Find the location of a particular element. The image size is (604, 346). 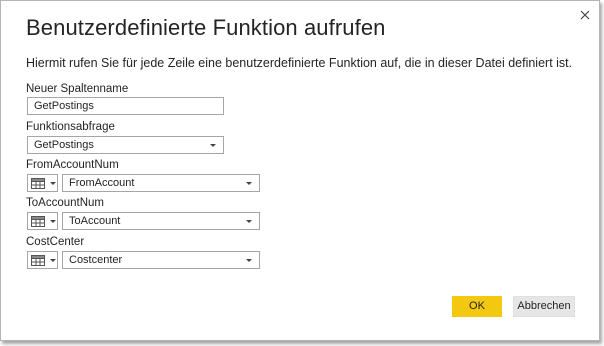

param-value-select-costcenter: Costcenter is located at coordinates (161, 260).